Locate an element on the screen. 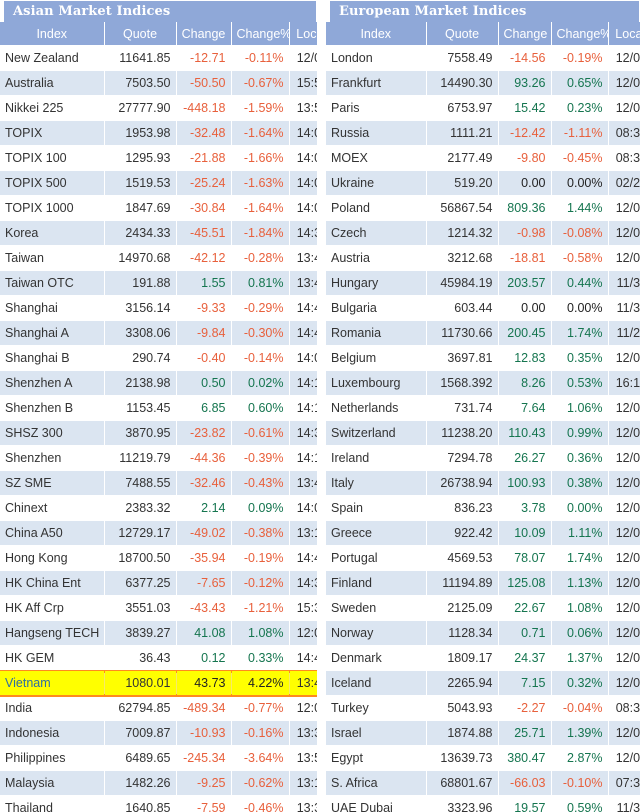 The image size is (640, 812). cell-index-name: India is located at coordinates (52, 708).